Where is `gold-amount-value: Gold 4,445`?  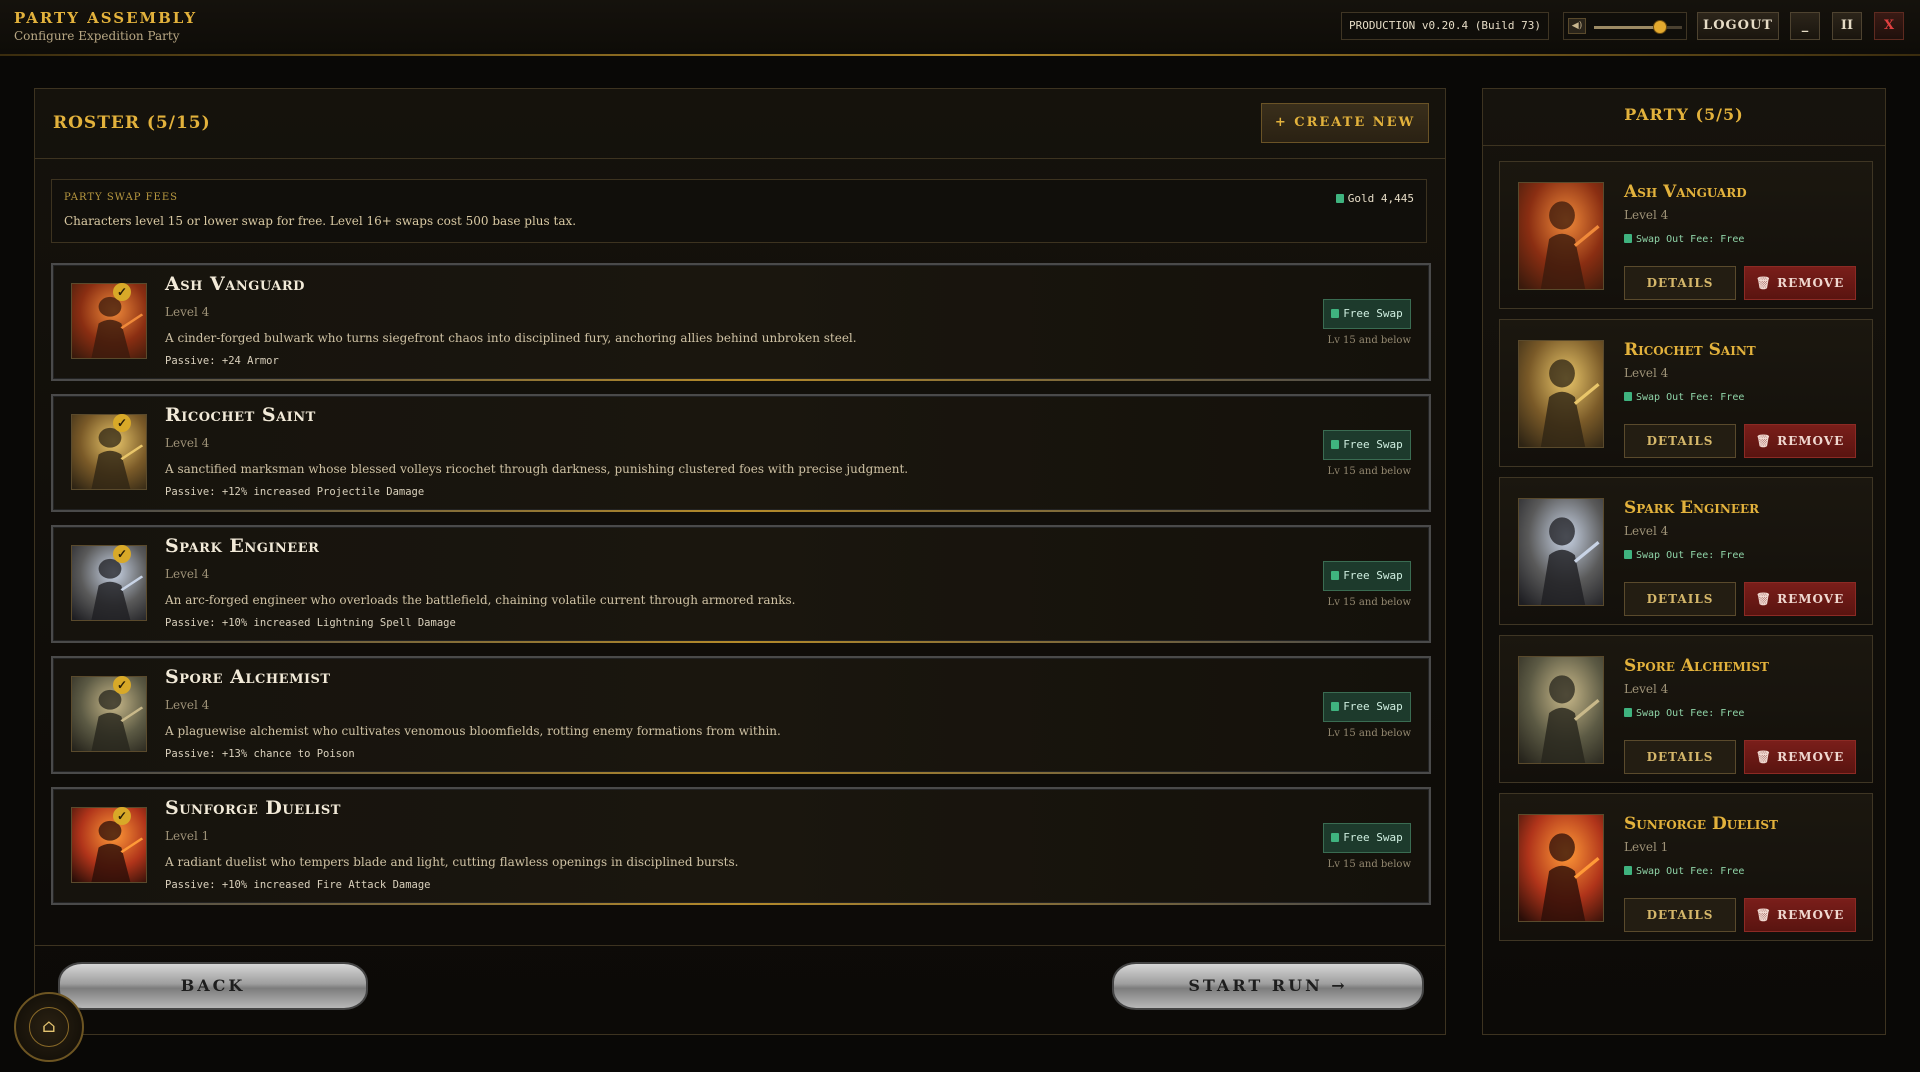 gold-amount-value: Gold 4,445 is located at coordinates (1380, 198).